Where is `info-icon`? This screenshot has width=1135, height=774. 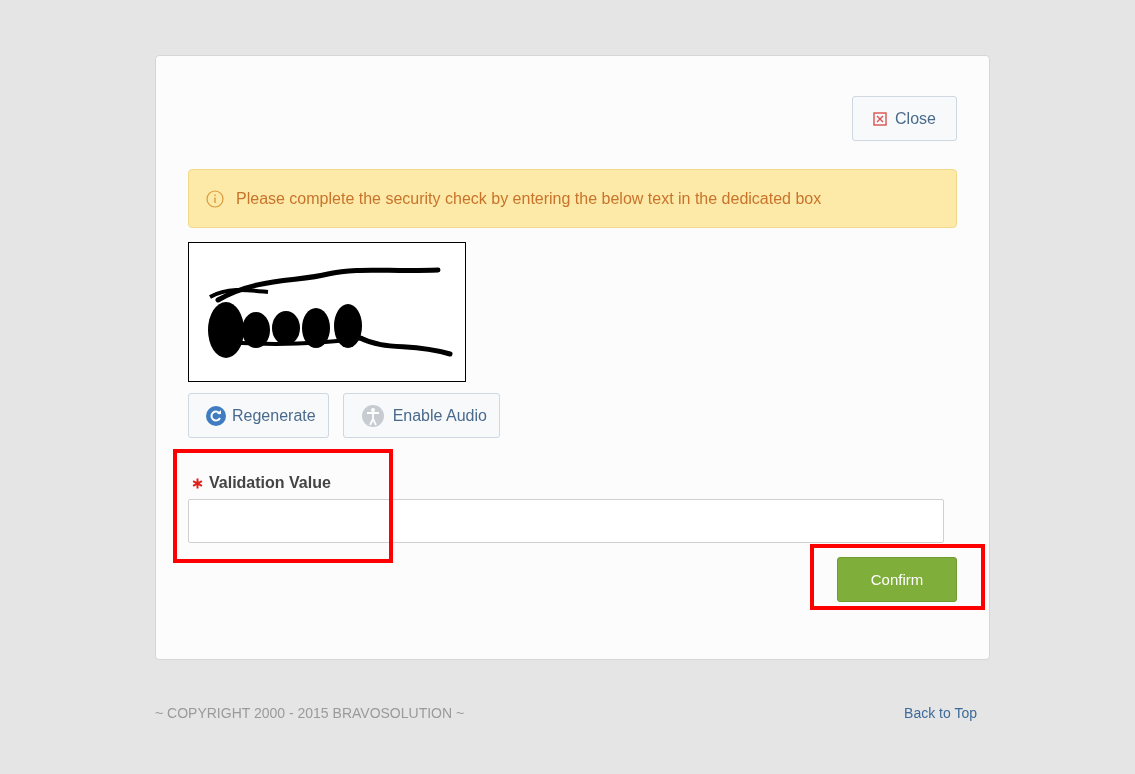 info-icon is located at coordinates (215, 198).